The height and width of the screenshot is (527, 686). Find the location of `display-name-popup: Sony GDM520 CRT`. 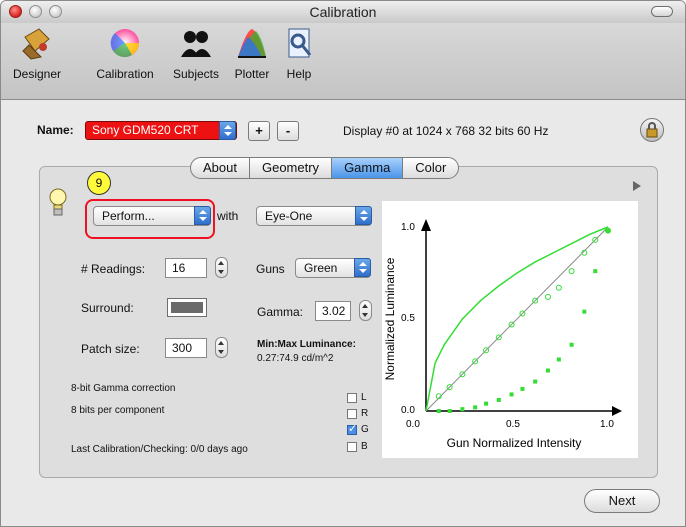

display-name-popup: Sony GDM520 CRT is located at coordinates (161, 130).